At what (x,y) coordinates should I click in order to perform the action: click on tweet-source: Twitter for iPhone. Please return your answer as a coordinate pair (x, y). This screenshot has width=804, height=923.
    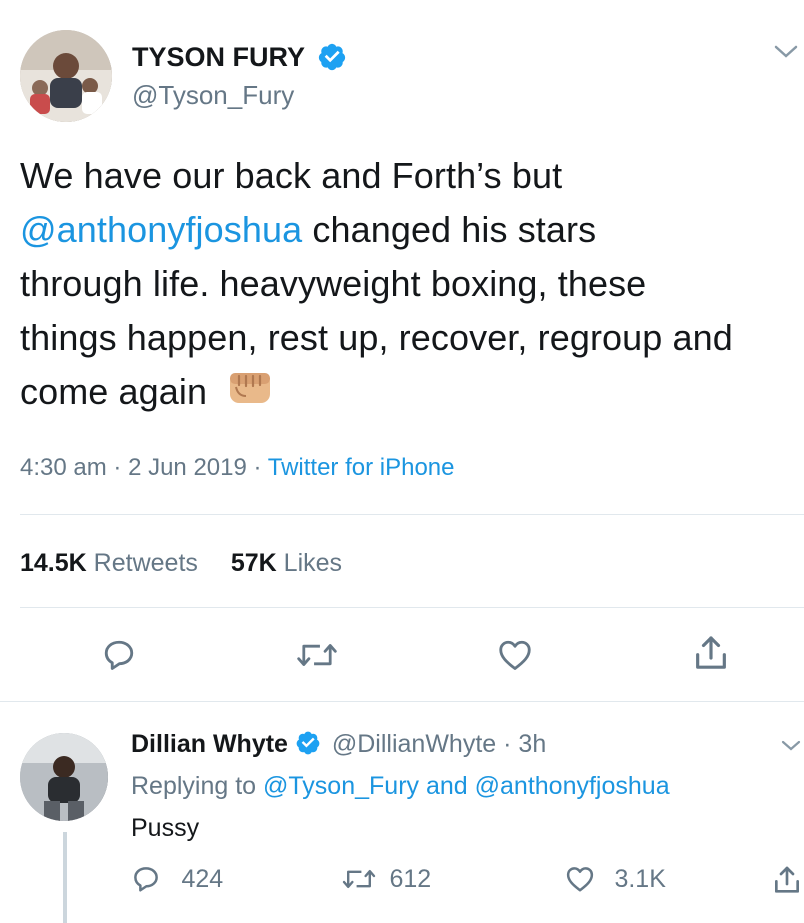
    Looking at the image, I should click on (361, 467).